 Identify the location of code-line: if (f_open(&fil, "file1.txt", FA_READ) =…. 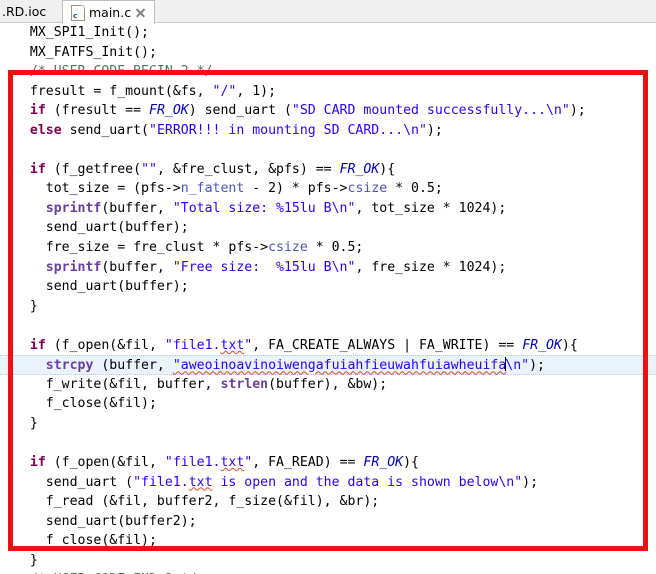
(224, 463).